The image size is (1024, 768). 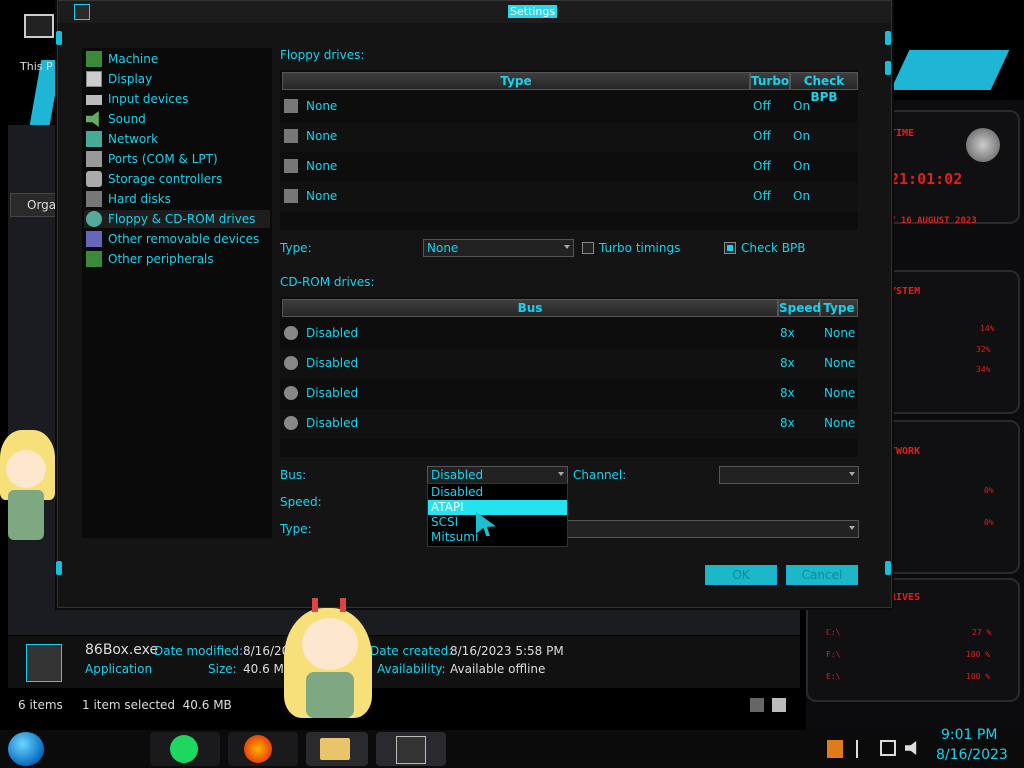 I want to click on sidebar-item-input-devices: Input devices, so click(x=177, y=99).